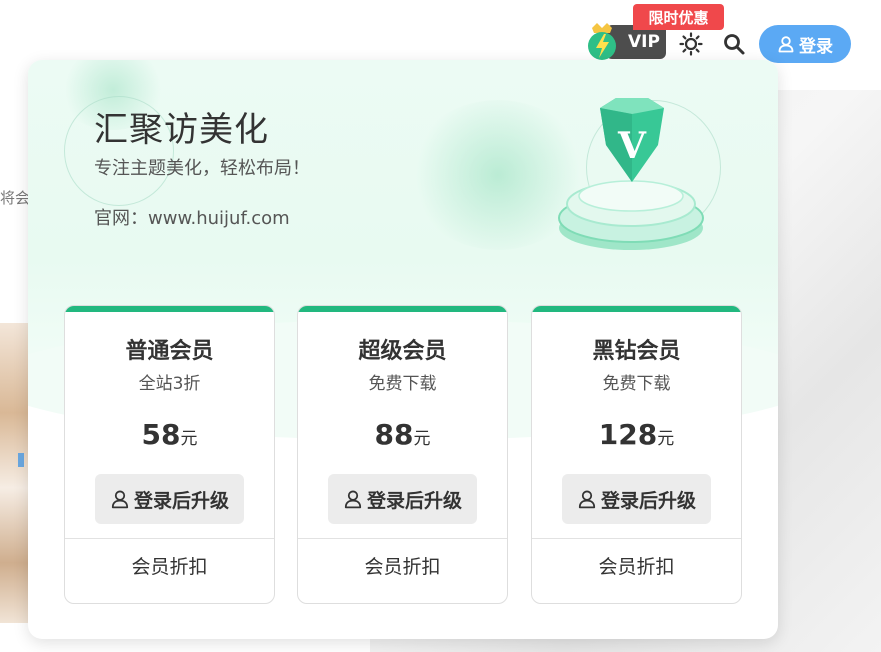  I want to click on plan-card-normal: 普通会员 全站3折 58元 登录后升级 会员折扣, so click(169, 454).